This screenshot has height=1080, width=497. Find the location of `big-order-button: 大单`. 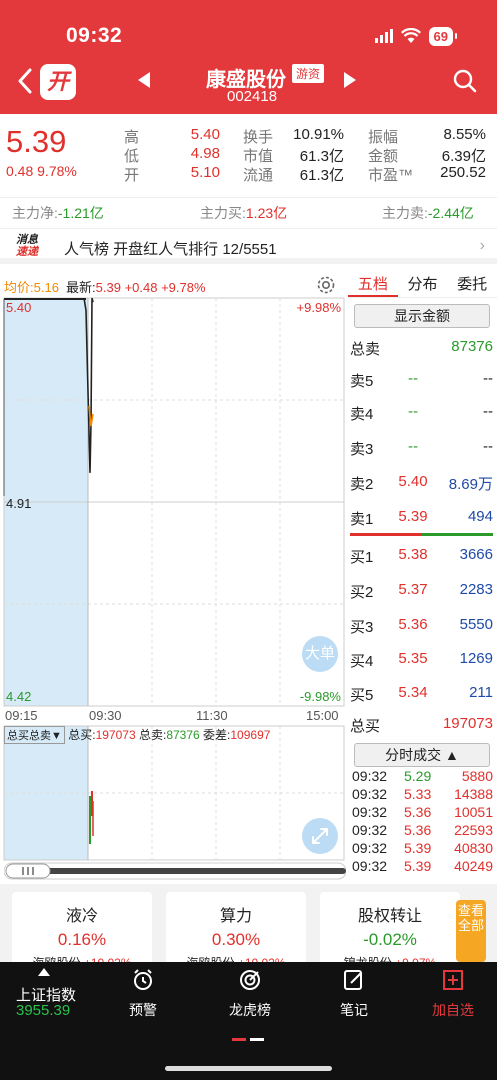

big-order-button: 大单 is located at coordinates (320, 654).